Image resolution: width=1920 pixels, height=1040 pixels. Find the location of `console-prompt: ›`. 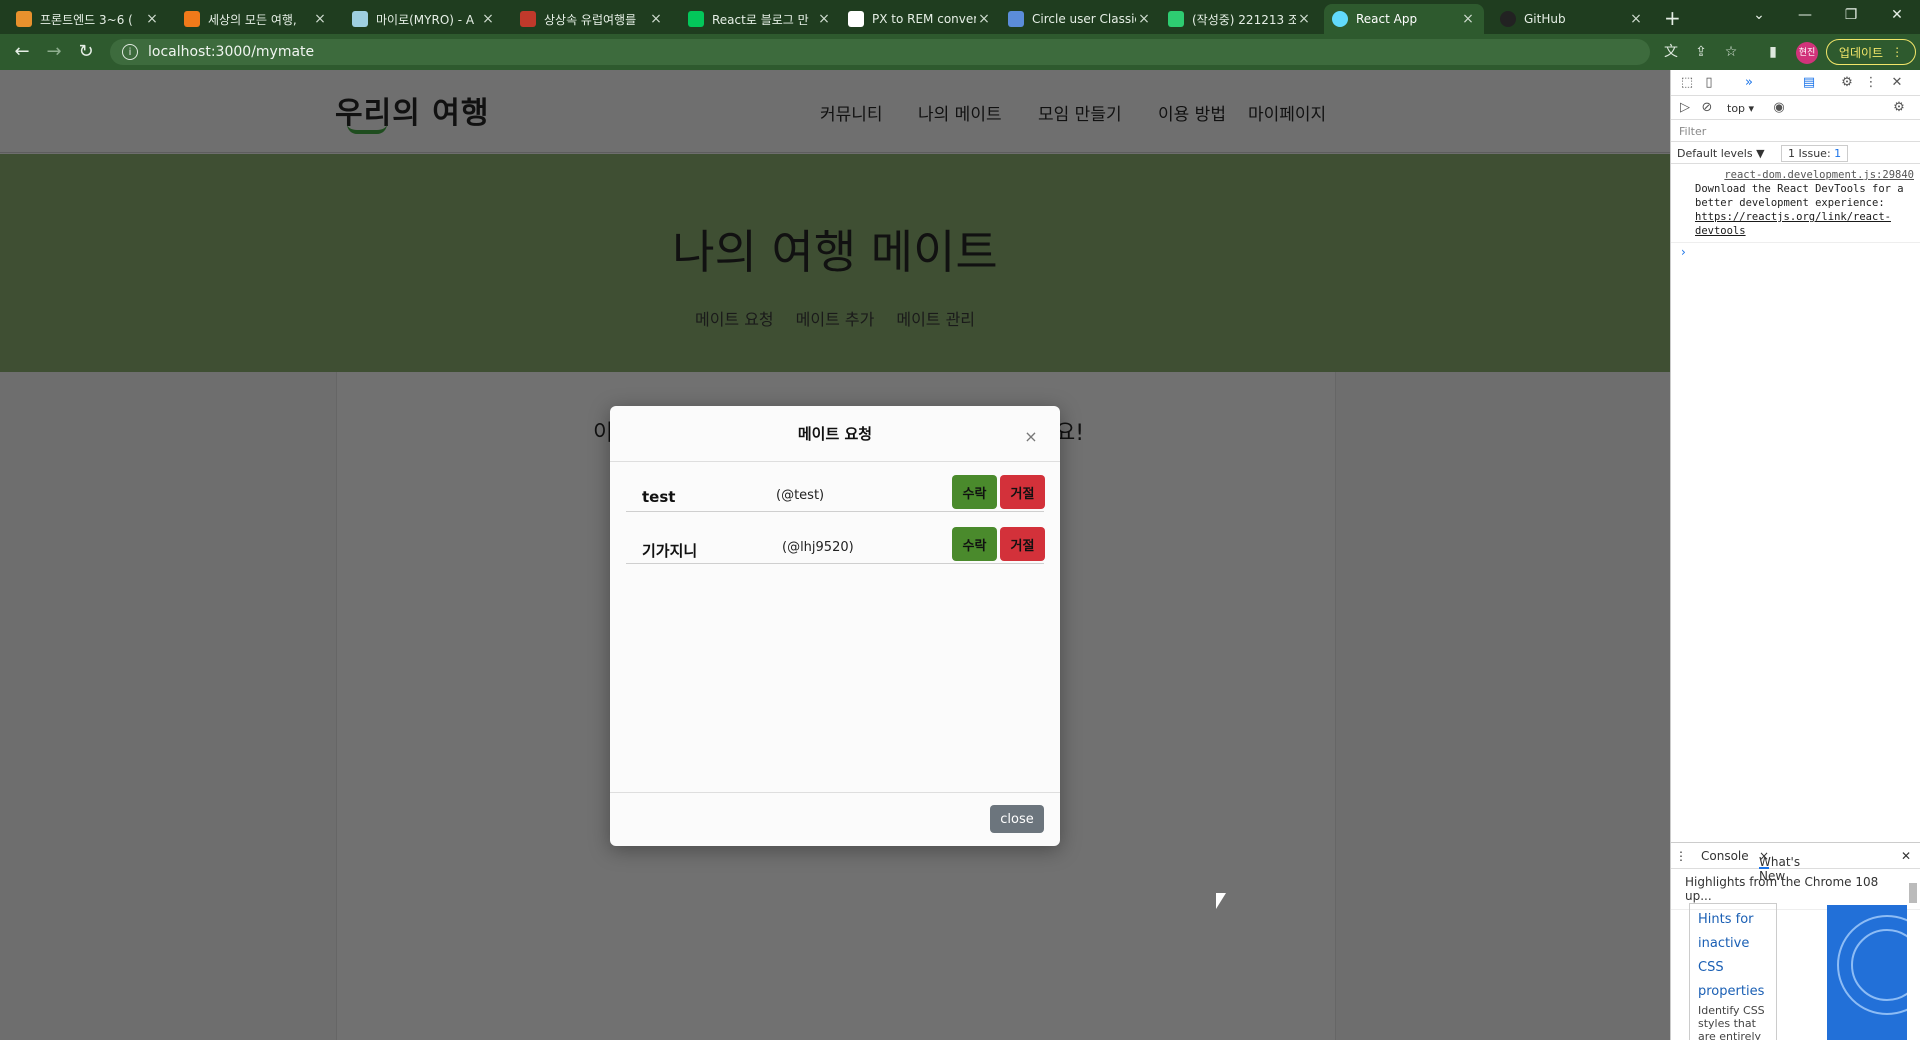

console-prompt: › is located at coordinates (1795, 252).